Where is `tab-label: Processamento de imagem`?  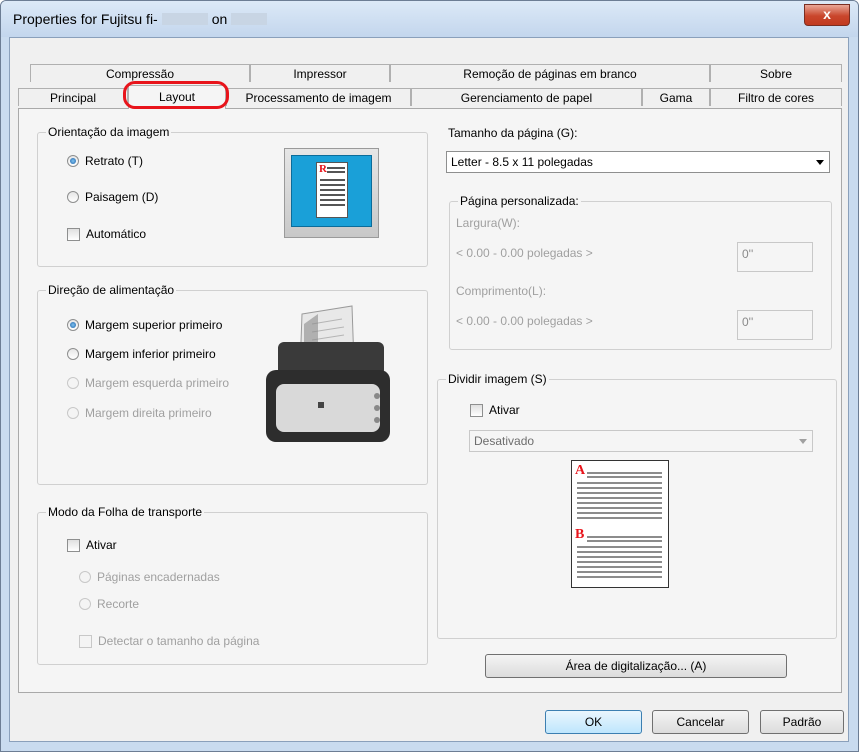
tab-label: Processamento de imagem is located at coordinates (318, 98).